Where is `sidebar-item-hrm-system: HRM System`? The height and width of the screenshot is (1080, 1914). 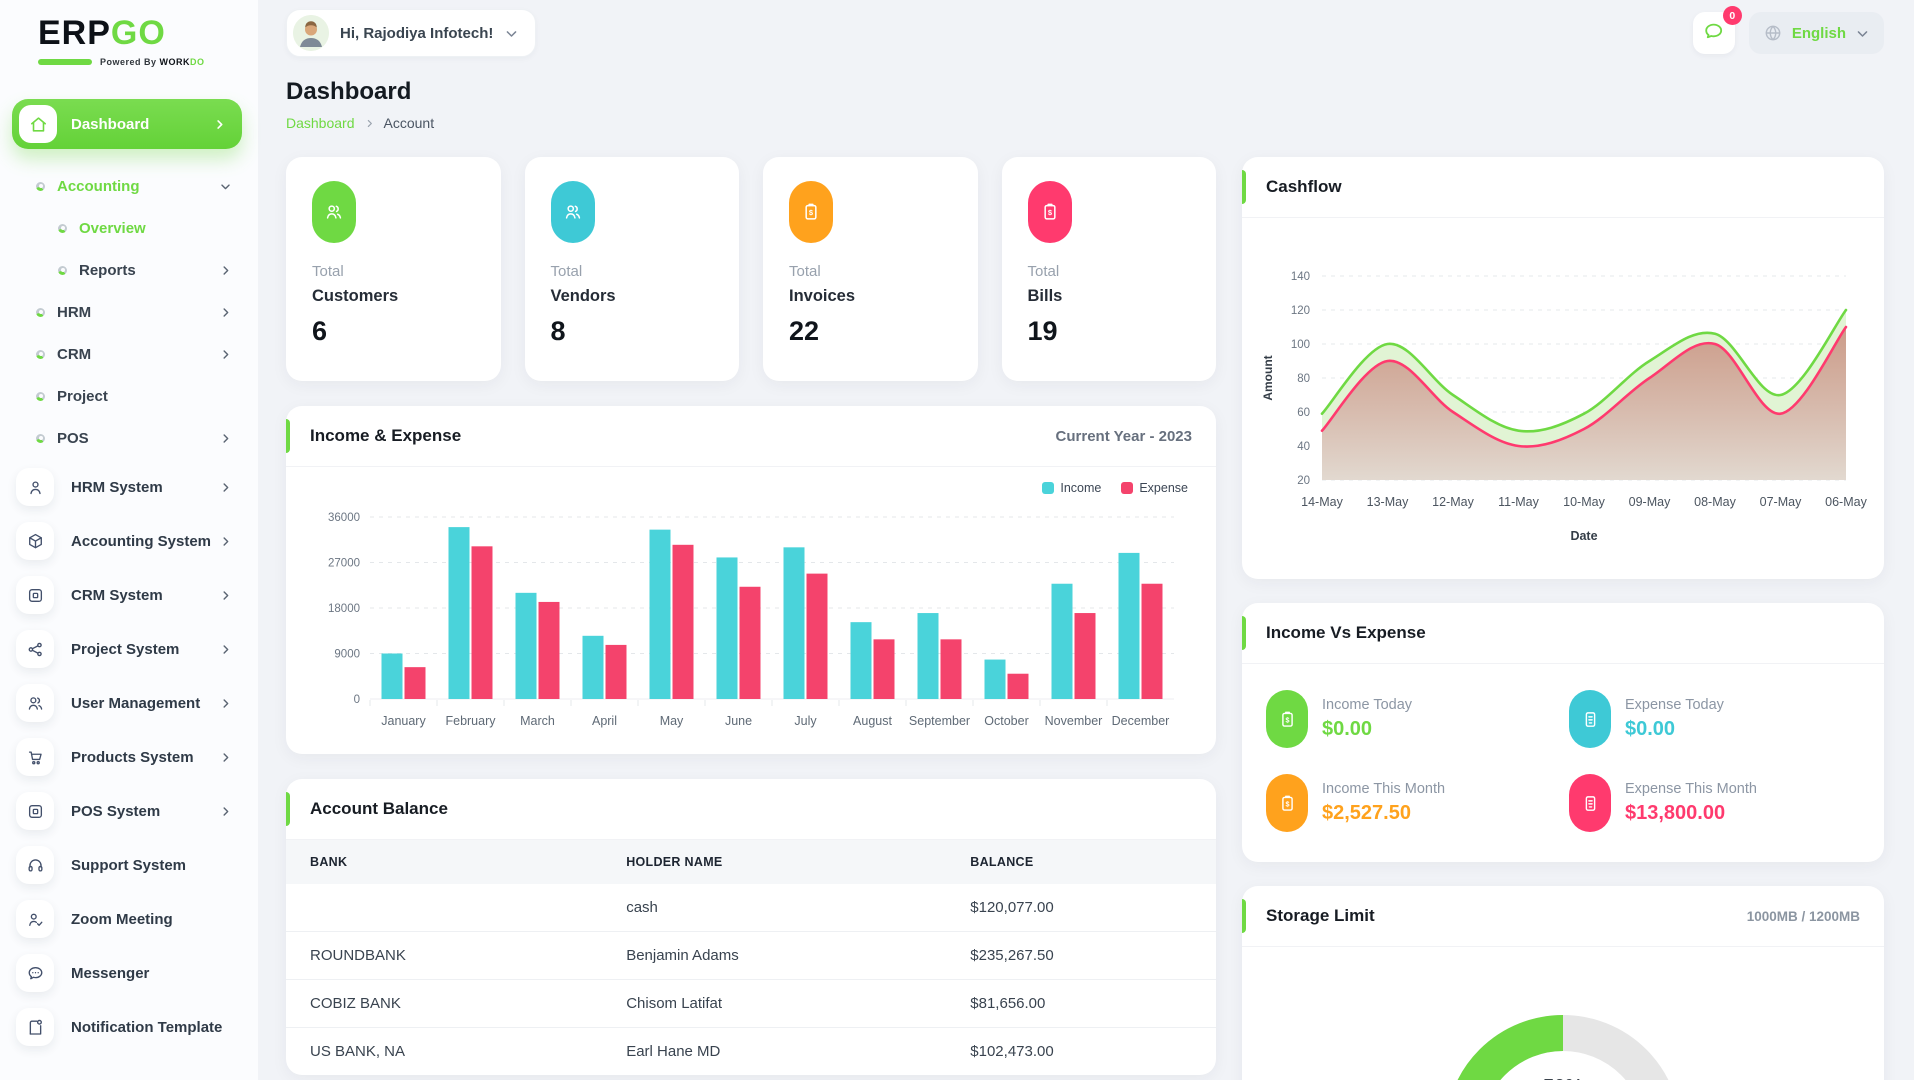
sidebar-item-hrm-system: HRM System is located at coordinates (129, 487).